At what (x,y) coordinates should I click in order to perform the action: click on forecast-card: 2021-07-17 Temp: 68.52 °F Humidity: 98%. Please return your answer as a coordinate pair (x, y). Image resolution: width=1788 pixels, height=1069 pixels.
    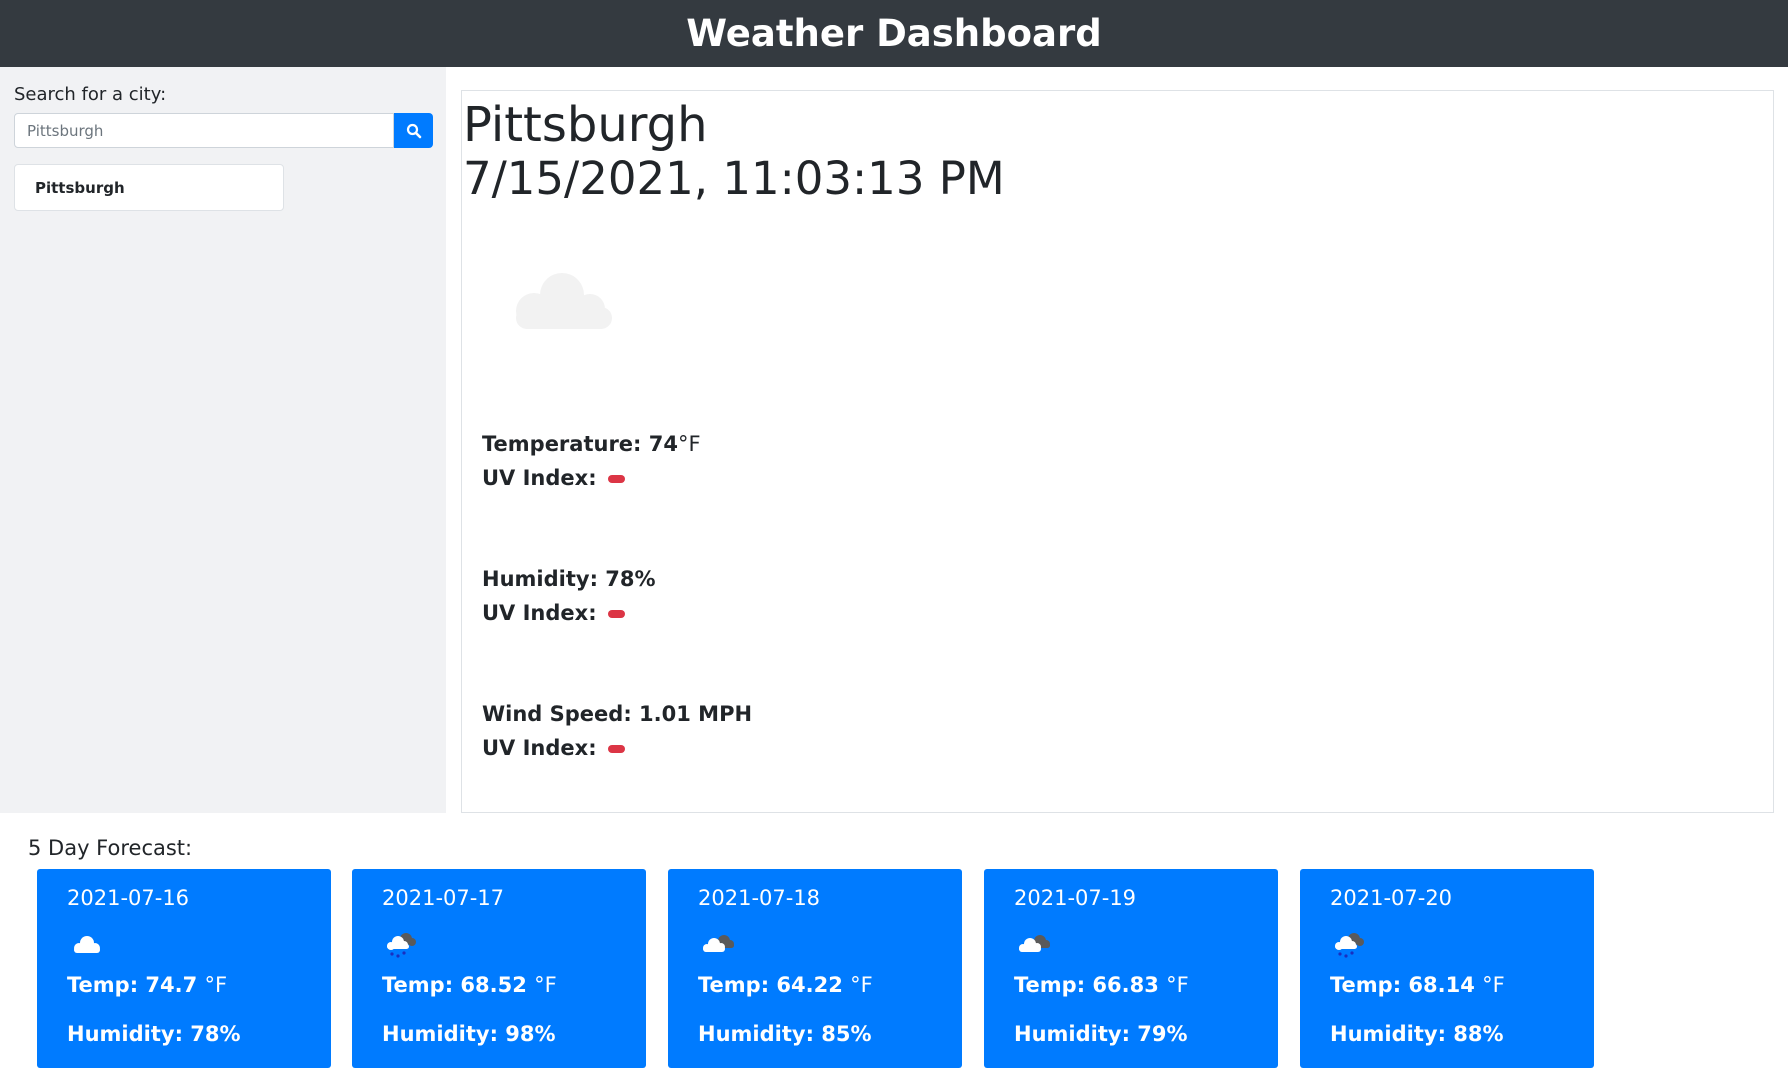
    Looking at the image, I should click on (499, 968).